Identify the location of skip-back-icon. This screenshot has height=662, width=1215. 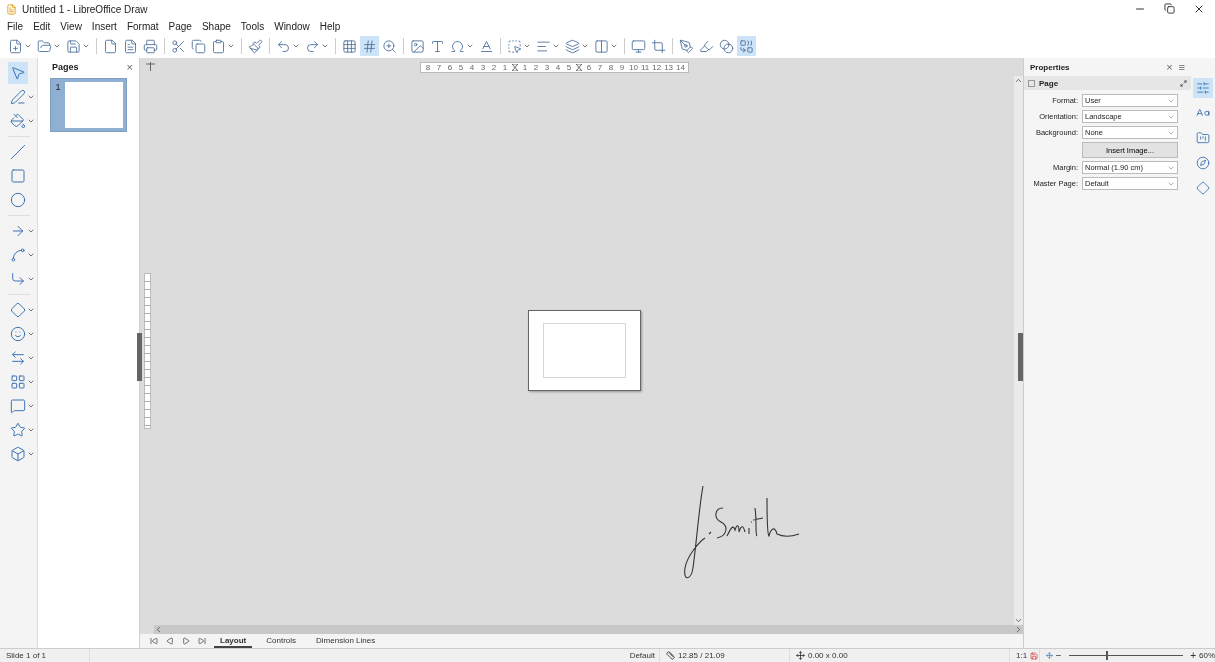
(154, 641).